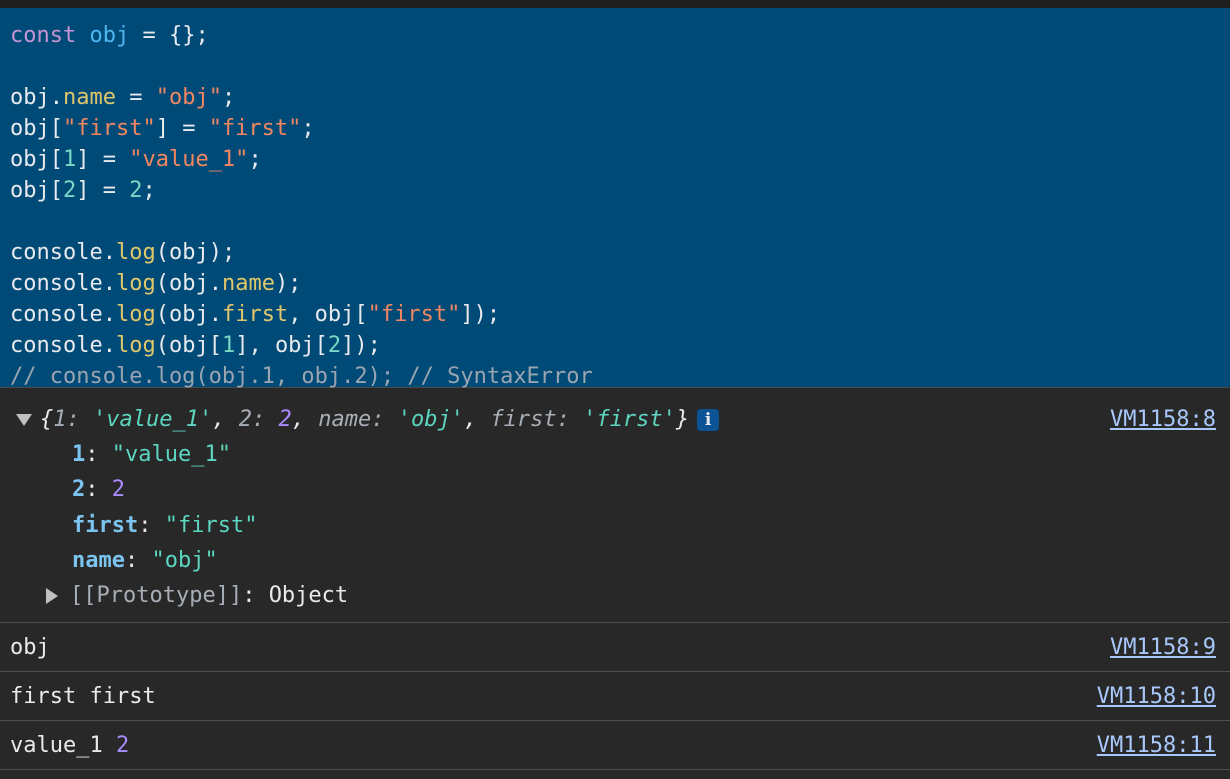 The image size is (1230, 779). What do you see at coordinates (156, 595) in the screenshot?
I see `prototype-key: [[Prototype]]` at bounding box center [156, 595].